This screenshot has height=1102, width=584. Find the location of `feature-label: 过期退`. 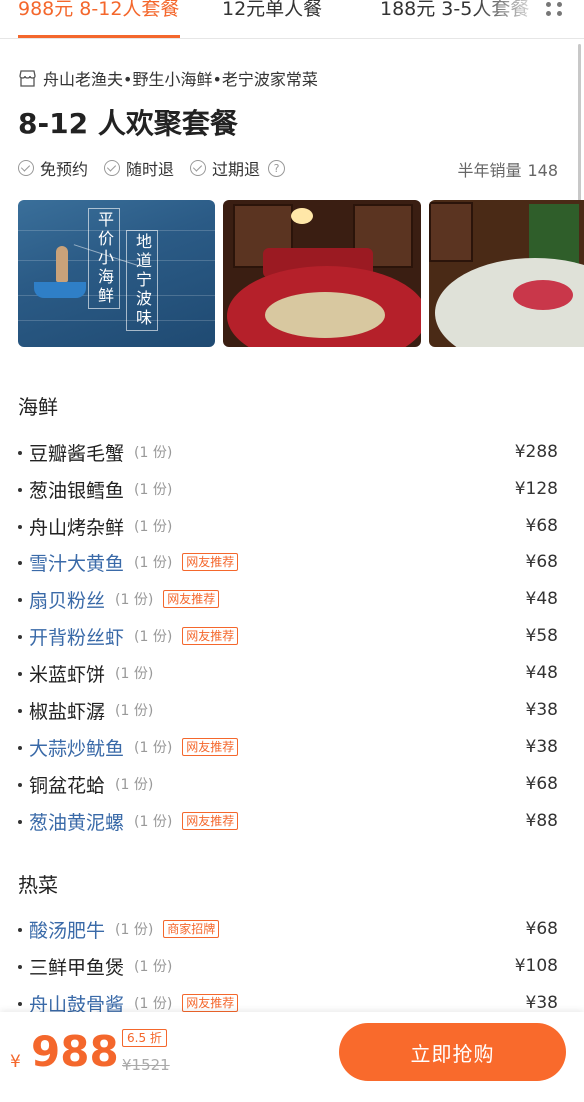

feature-label: 过期退 is located at coordinates (236, 169).